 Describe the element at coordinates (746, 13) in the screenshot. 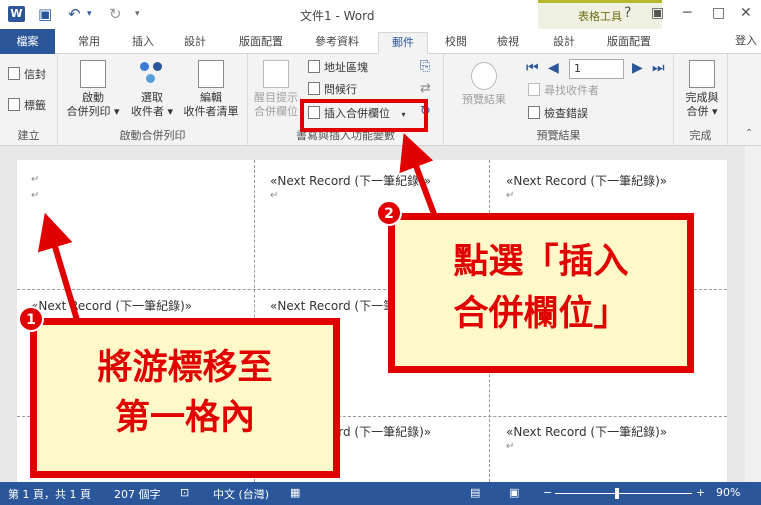

I see `close-button: ✕` at that location.